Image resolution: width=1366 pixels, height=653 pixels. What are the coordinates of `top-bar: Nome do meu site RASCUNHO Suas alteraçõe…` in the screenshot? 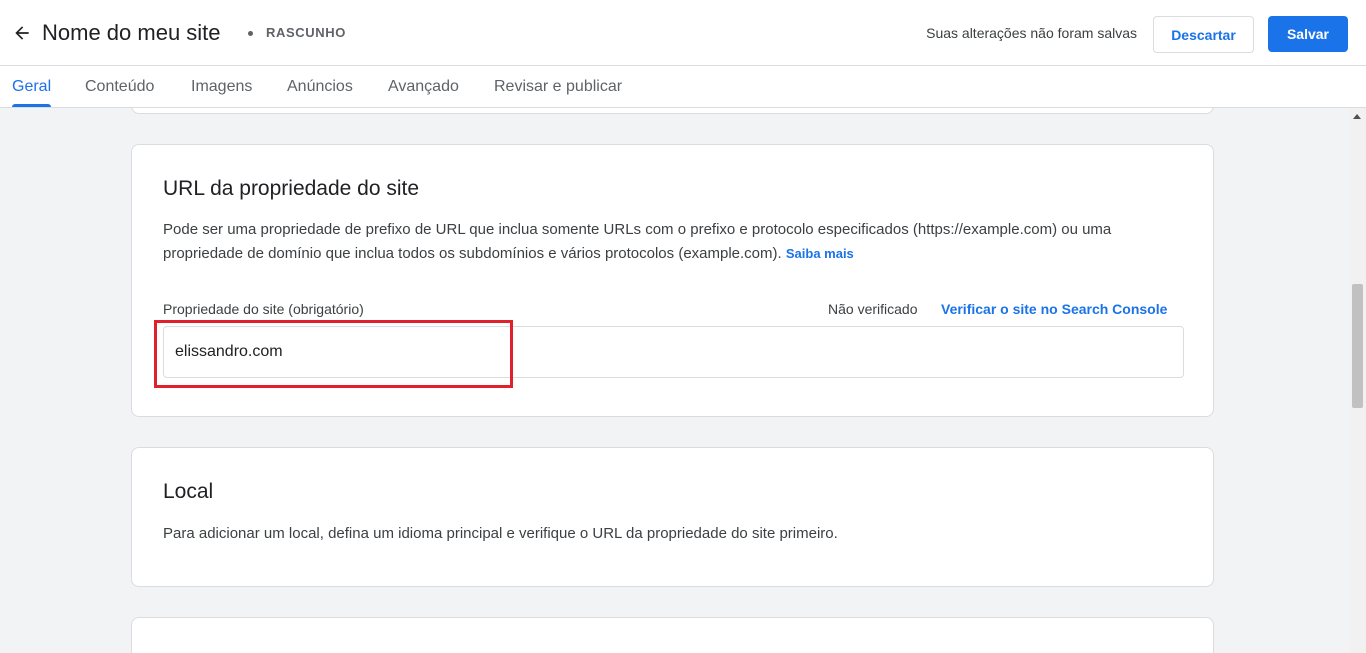 It's located at (683, 33).